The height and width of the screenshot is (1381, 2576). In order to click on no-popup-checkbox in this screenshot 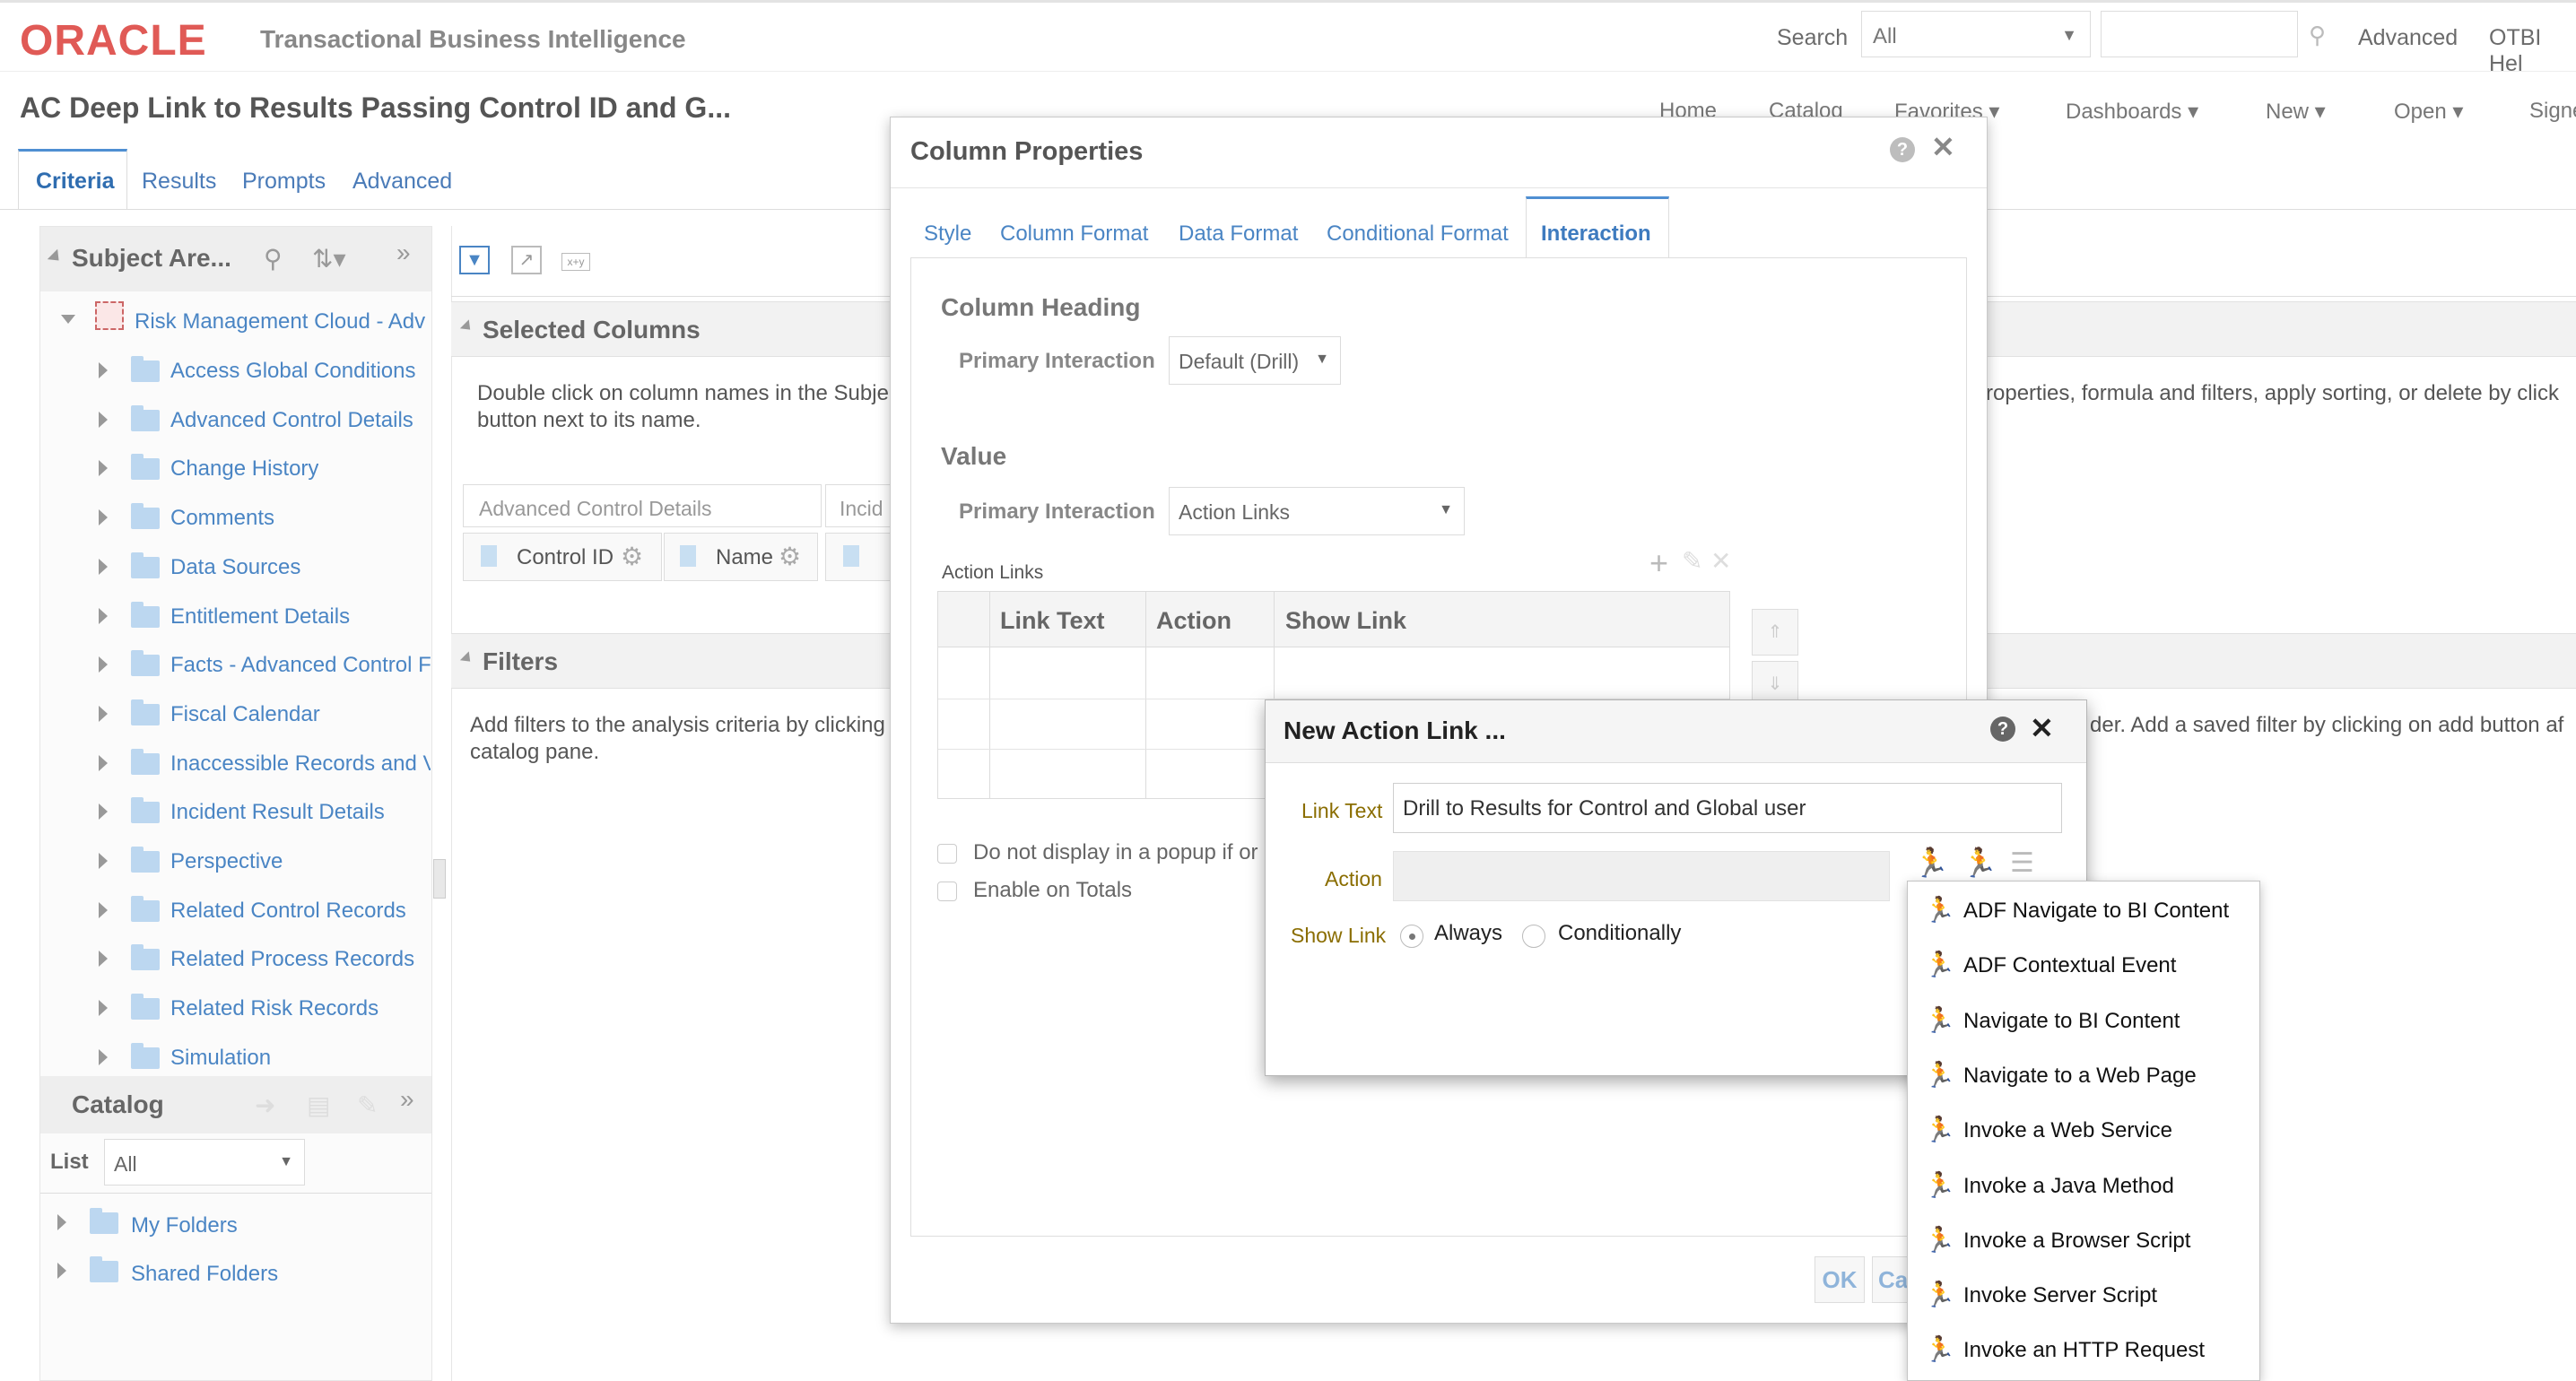, I will do `click(947, 854)`.